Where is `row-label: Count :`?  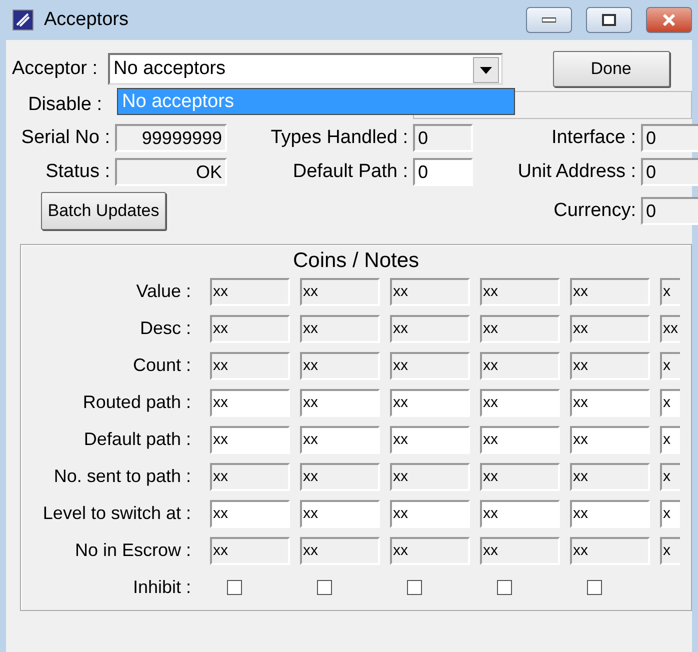 row-label: Count : is located at coordinates (161, 365).